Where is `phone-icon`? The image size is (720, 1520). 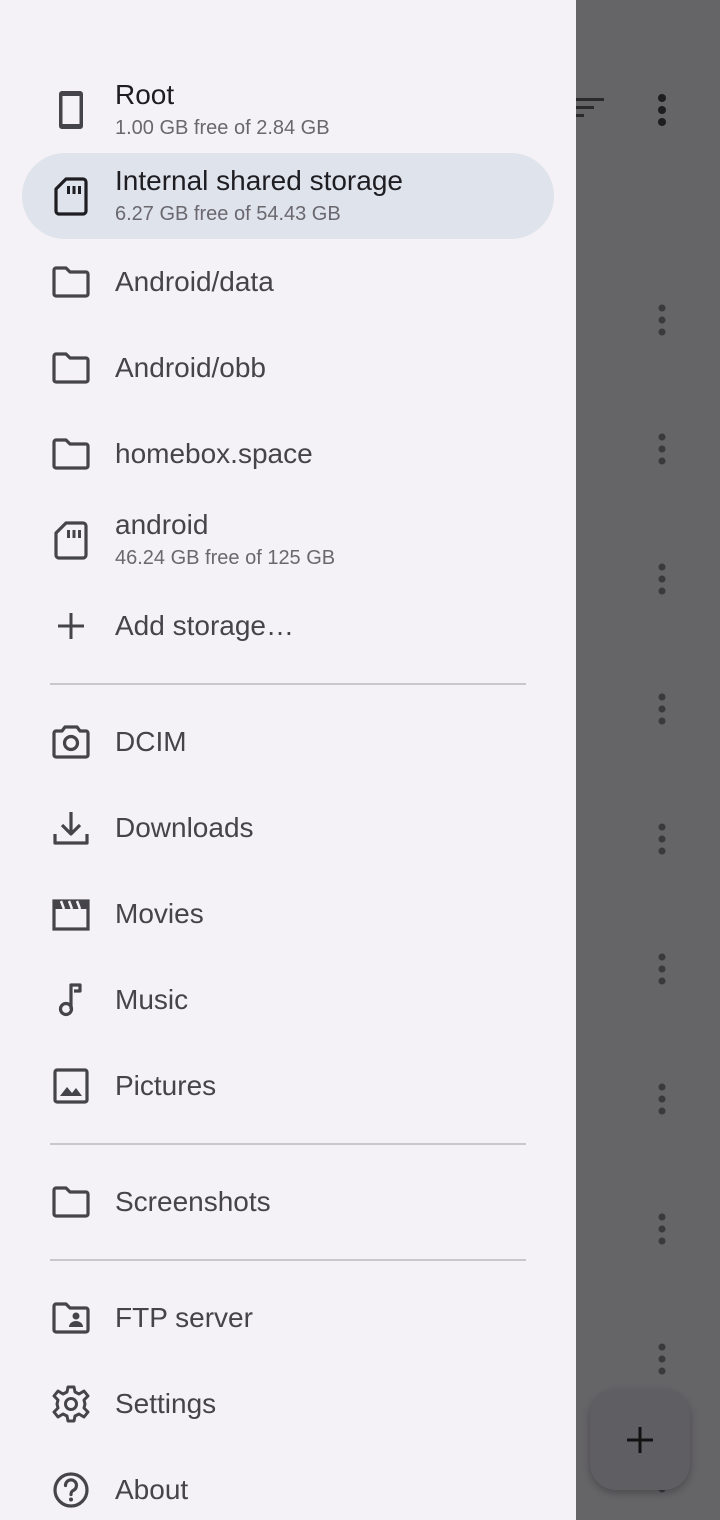 phone-icon is located at coordinates (71, 110).